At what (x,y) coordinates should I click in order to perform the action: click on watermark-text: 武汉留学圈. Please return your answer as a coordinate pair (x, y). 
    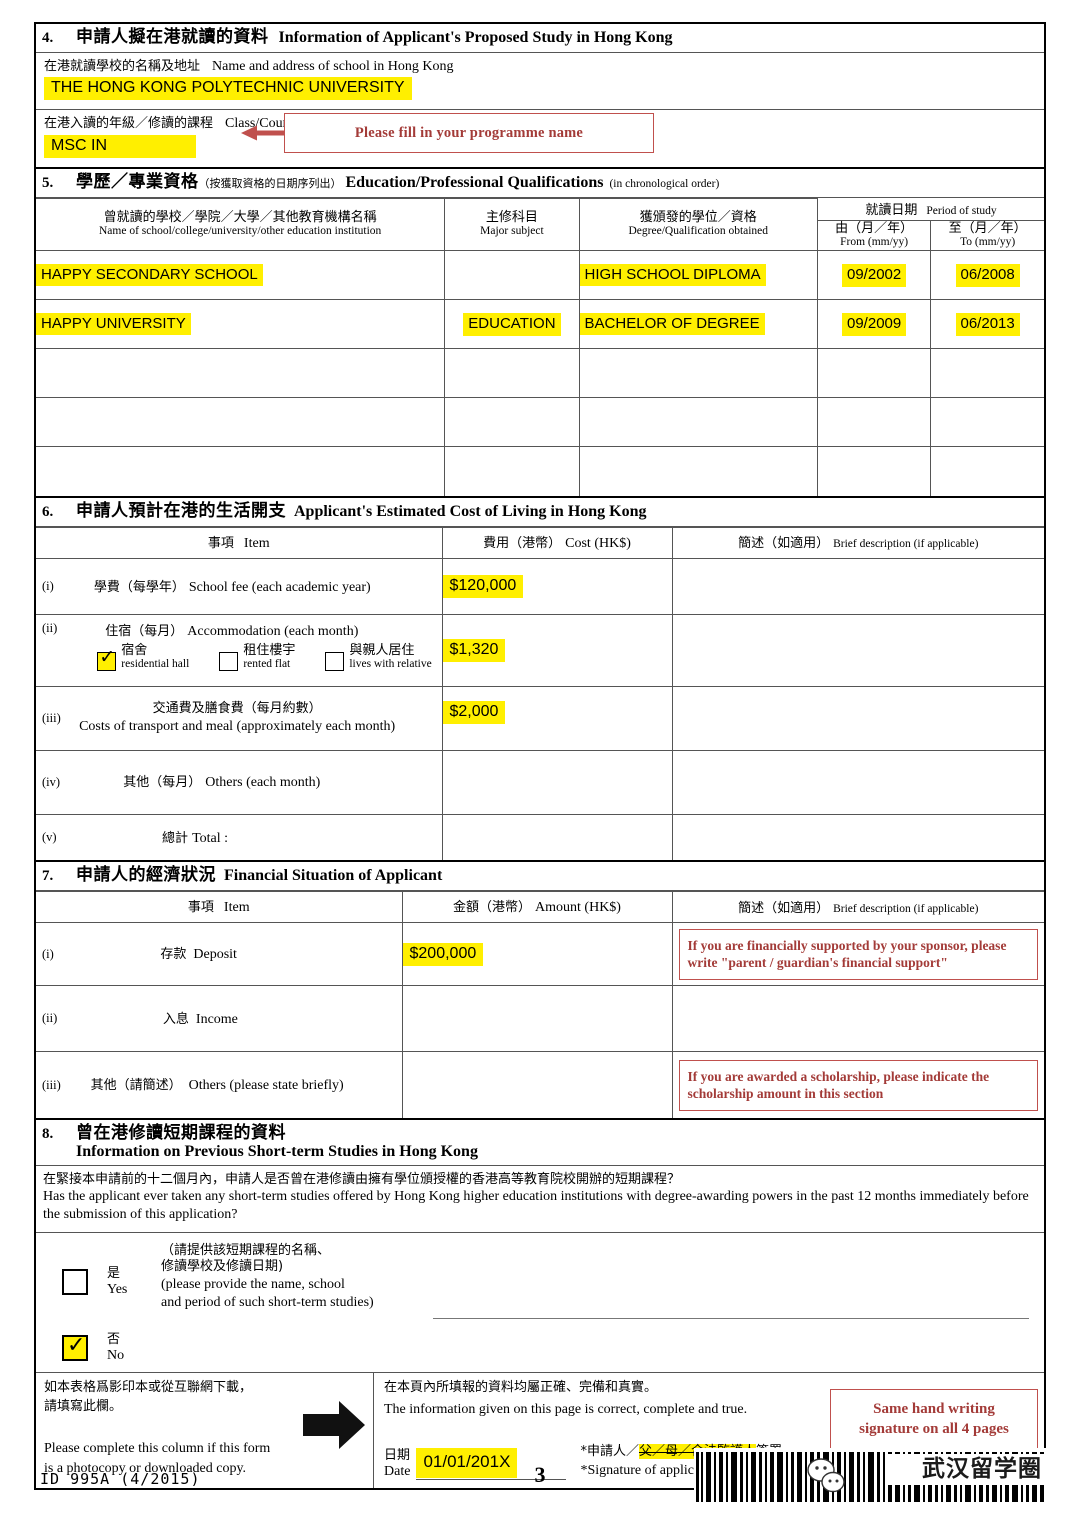
    Looking at the image, I should click on (966, 1469).